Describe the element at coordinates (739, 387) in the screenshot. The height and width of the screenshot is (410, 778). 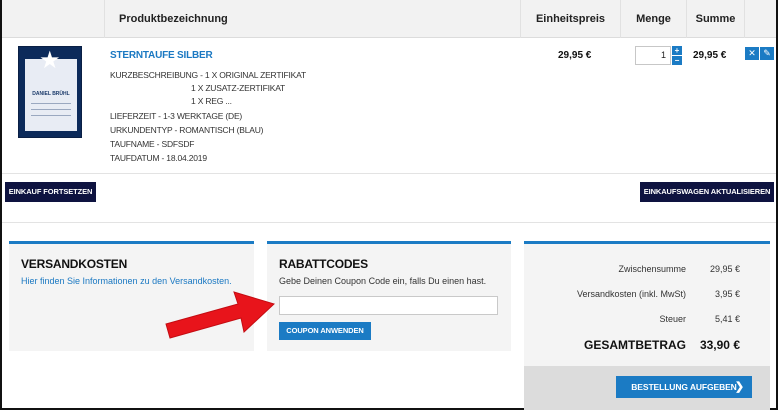
I see `chevron-right-icon: ❯` at that location.